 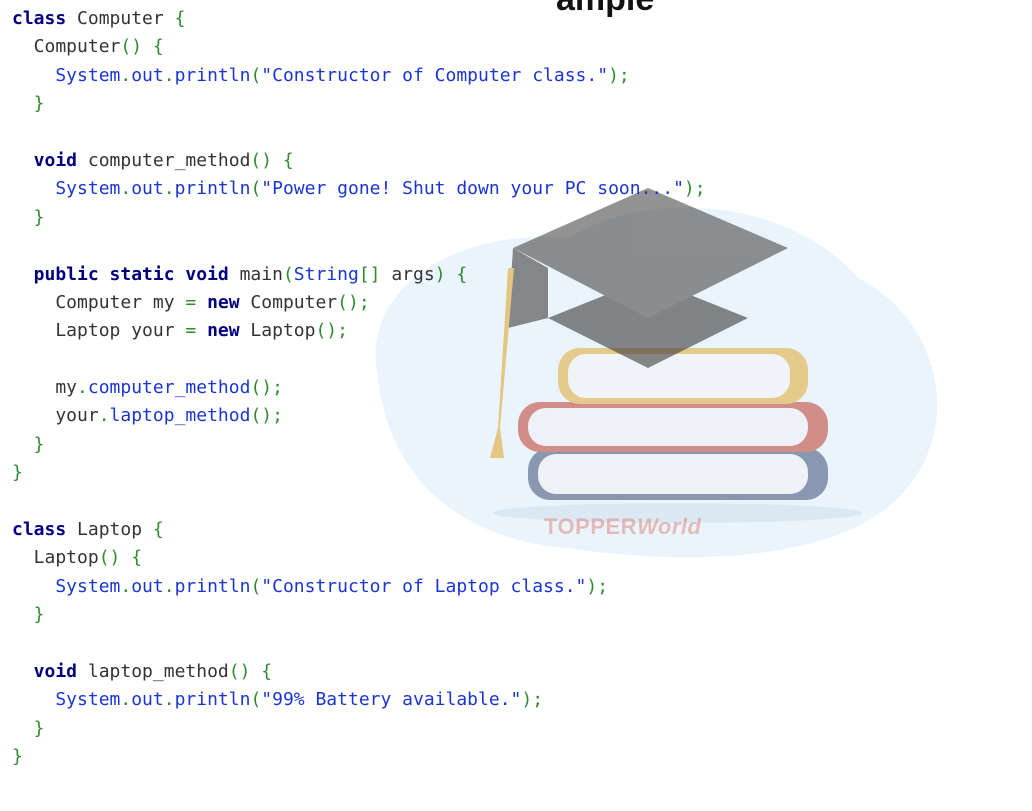 What do you see at coordinates (164, 160) in the screenshot?
I see `code-identifier: computer_method` at bounding box center [164, 160].